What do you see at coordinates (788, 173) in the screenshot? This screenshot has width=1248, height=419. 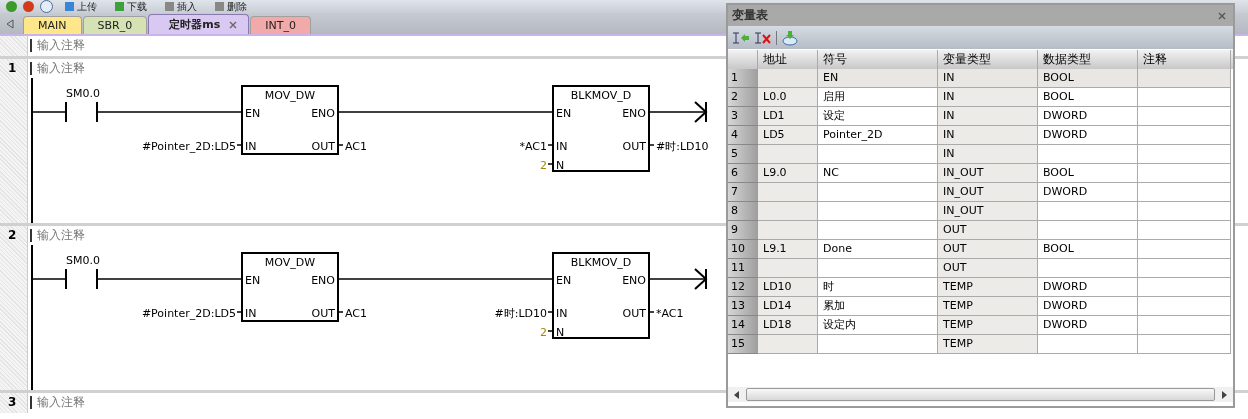 I see `table-cell: L9.0` at bounding box center [788, 173].